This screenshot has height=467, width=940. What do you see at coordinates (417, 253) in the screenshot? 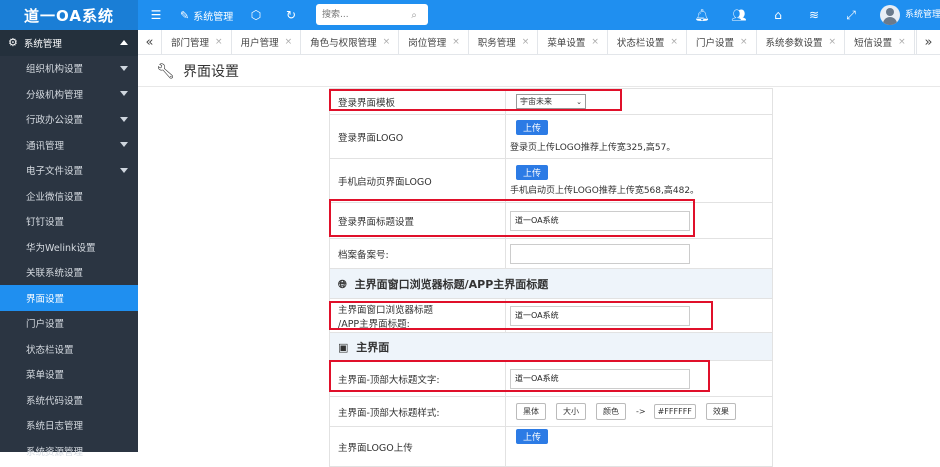
I see `icp-label: 档案备案号:` at bounding box center [417, 253].